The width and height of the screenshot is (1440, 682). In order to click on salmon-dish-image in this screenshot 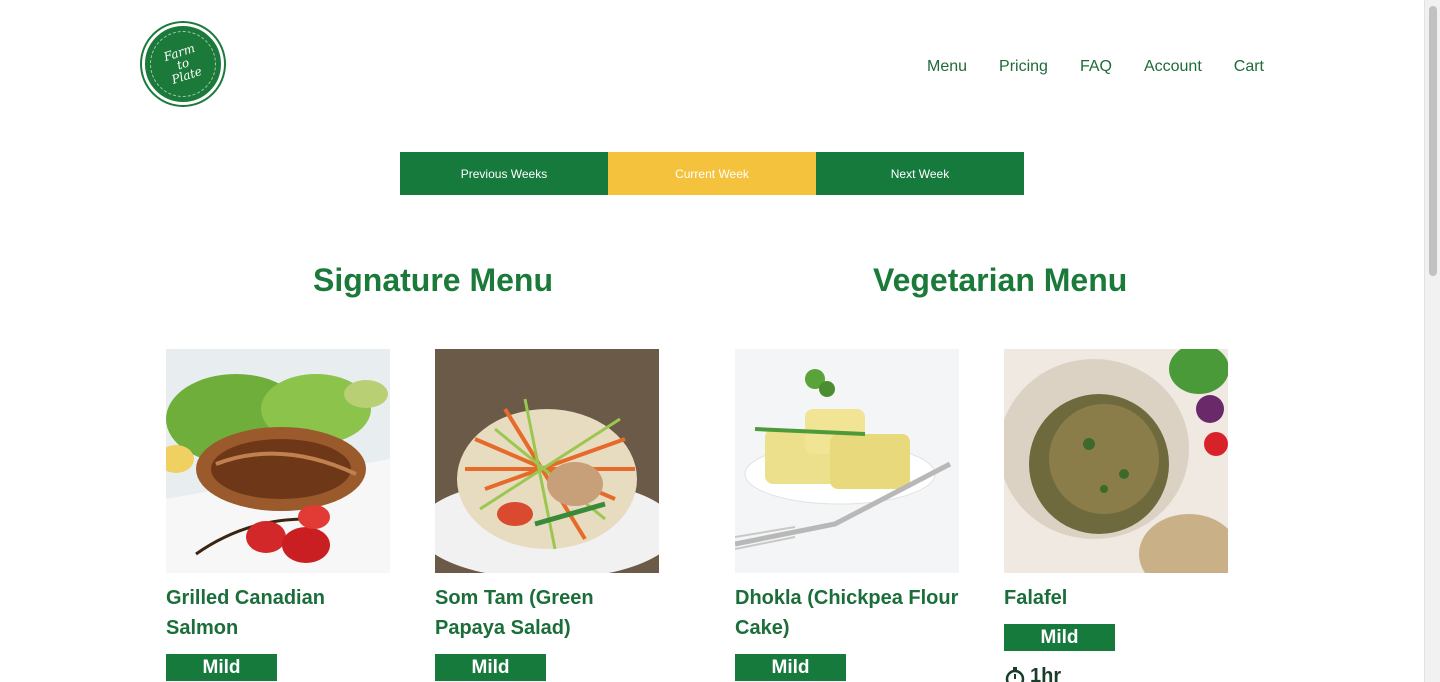, I will do `click(278, 461)`.